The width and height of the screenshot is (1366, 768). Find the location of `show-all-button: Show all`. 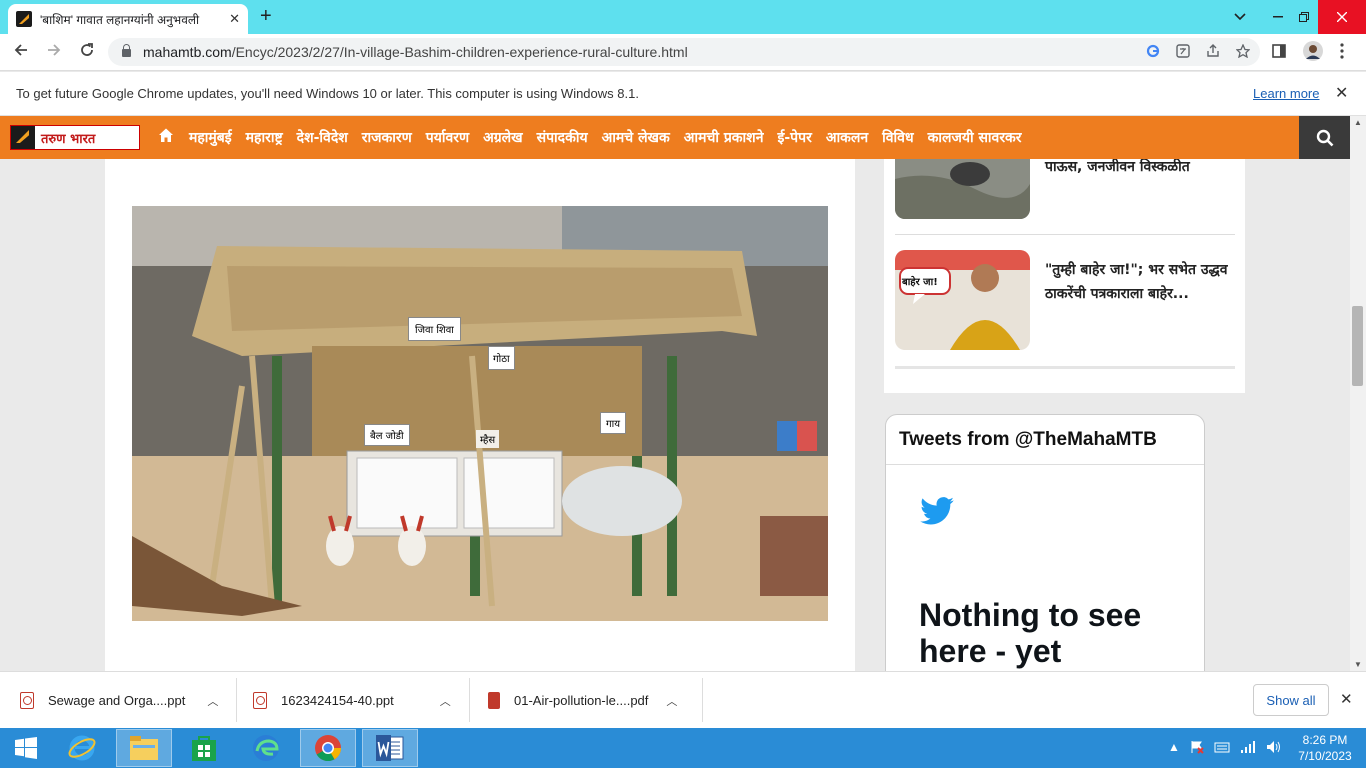

show-all-button: Show all is located at coordinates (1291, 700).